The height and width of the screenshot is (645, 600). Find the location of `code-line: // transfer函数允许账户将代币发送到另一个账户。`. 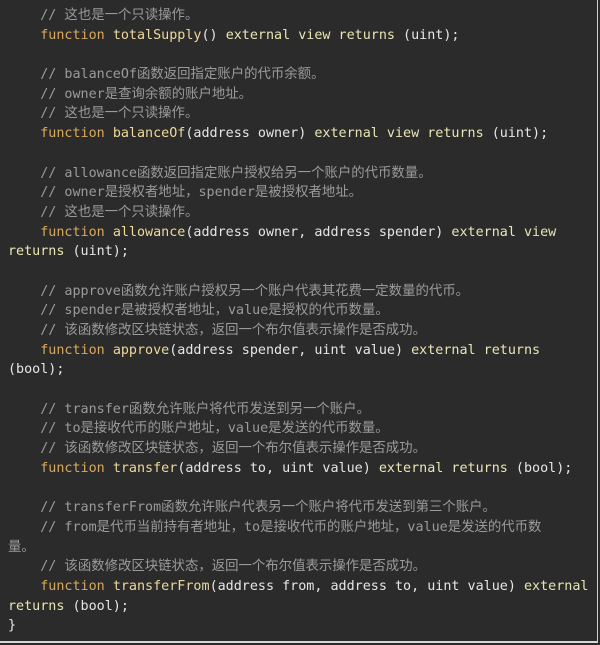

code-line: // transfer函数允许账户将代币发送到另一个账户。 is located at coordinates (298, 410).